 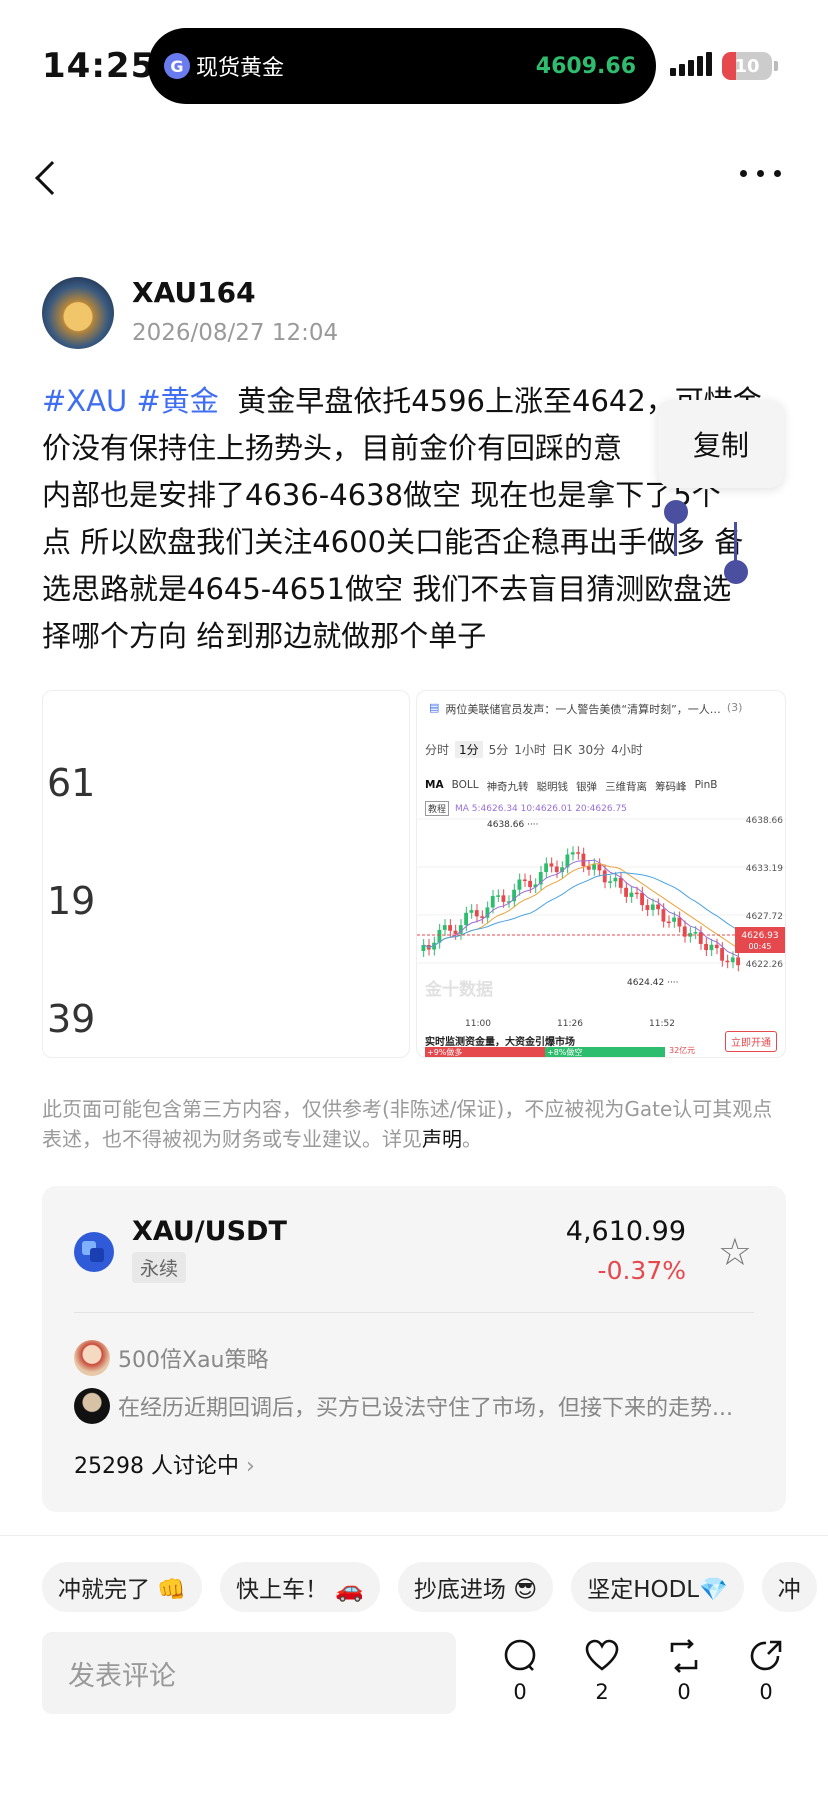 I want to click on chevron-right-icon: ›, so click(x=250, y=1466).